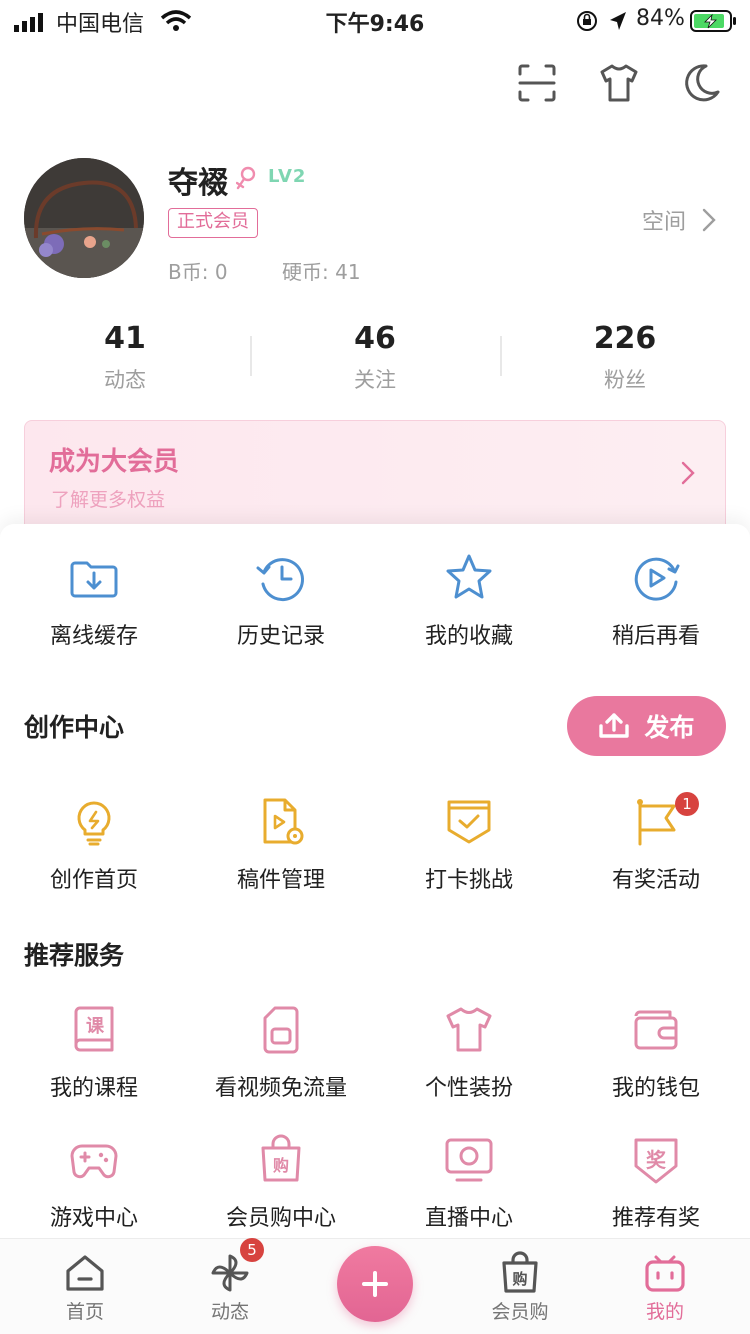  What do you see at coordinates (281, 1165) in the screenshot?
I see `service-icon-glyph: 购` at bounding box center [281, 1165].